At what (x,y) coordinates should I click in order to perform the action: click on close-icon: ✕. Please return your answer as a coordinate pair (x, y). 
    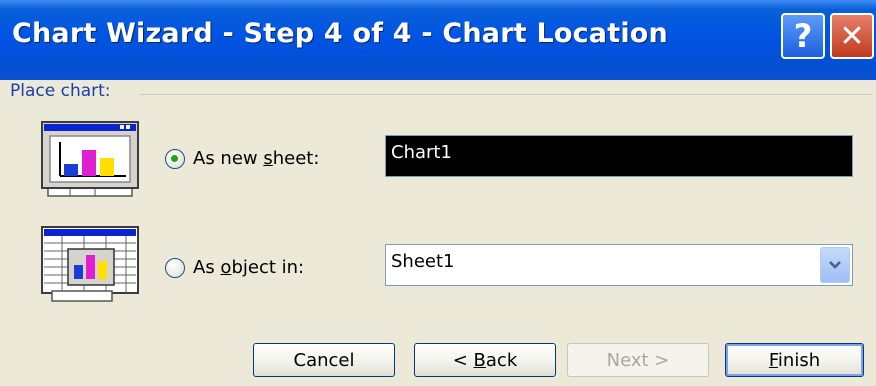
    Looking at the image, I should click on (852, 36).